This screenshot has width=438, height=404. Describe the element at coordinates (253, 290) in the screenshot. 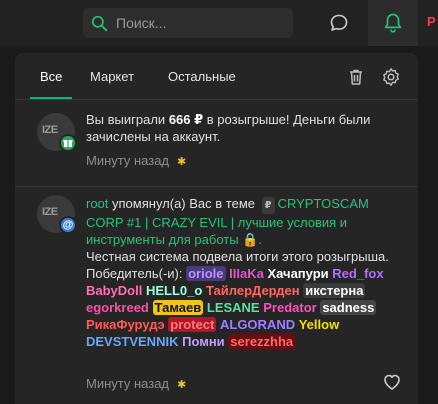

I see `winner-username: ТайлерДерден` at that location.